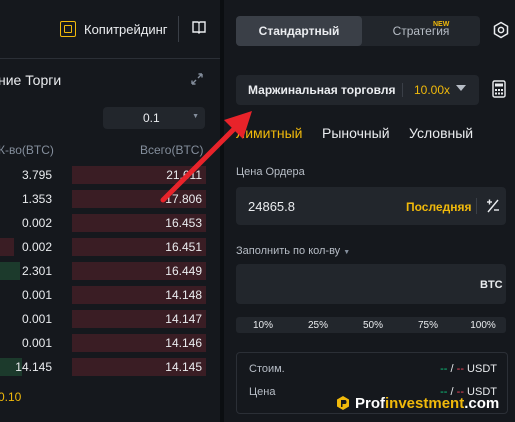 The image size is (515, 422). I want to click on amount-unit: BTC, so click(491, 285).